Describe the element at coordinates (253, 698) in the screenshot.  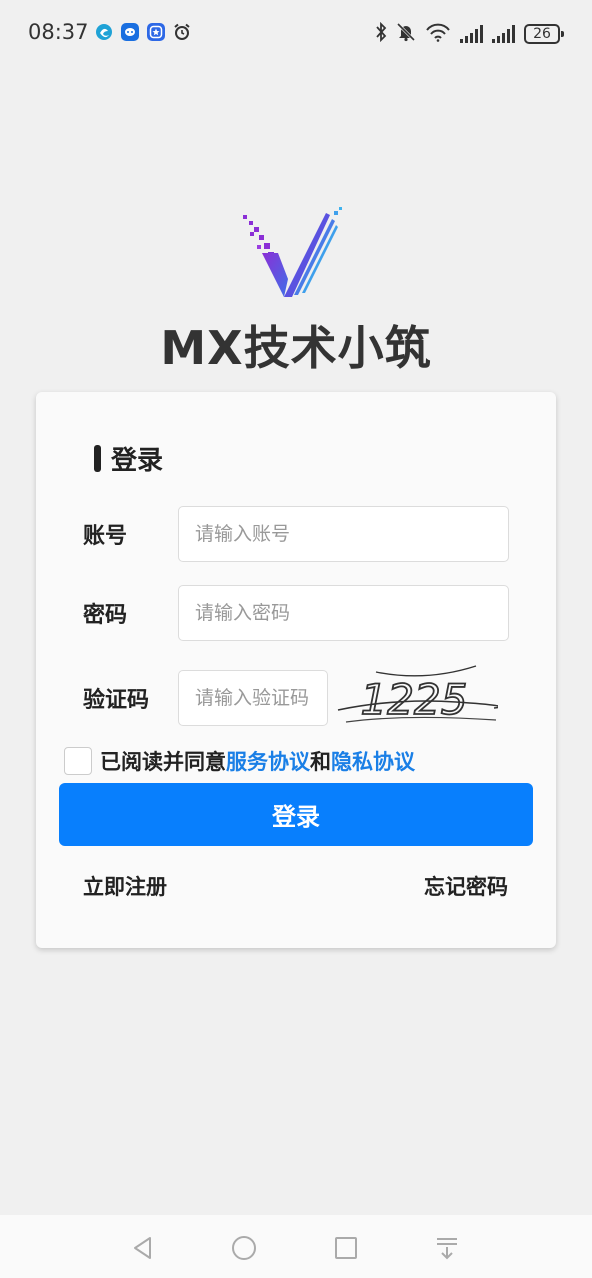
I see `captcha-input` at that location.